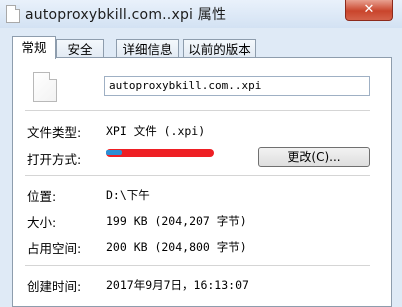 The image size is (402, 307). Describe the element at coordinates (13, 14) in the screenshot. I see `file-icon` at that location.